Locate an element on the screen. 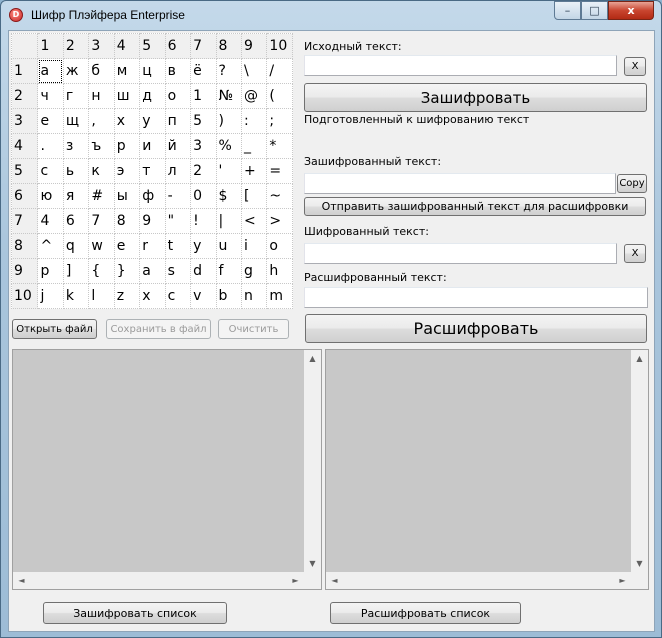 This screenshot has height=638, width=662. grid-column-header: 5 is located at coordinates (152, 46).